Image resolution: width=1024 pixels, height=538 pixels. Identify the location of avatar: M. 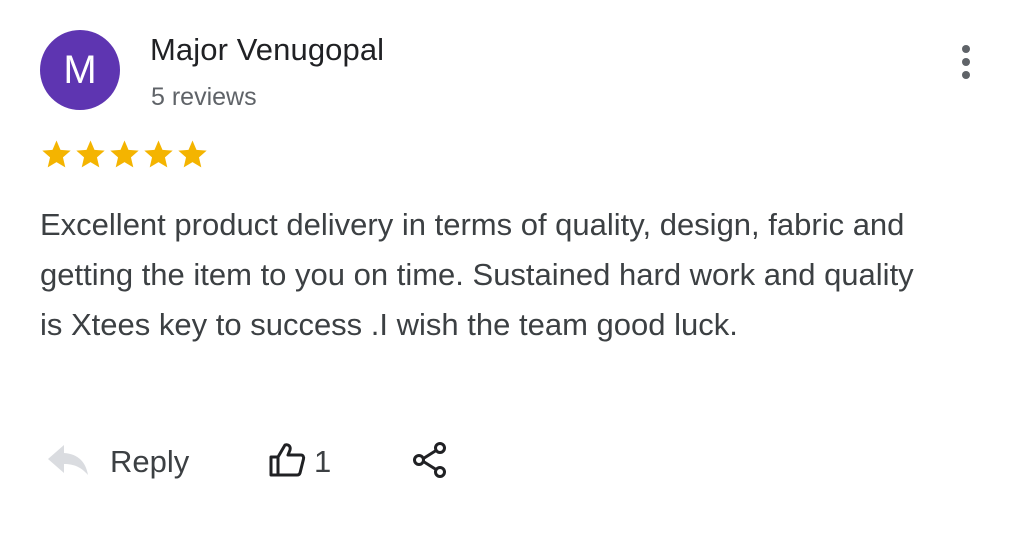
(80, 70).